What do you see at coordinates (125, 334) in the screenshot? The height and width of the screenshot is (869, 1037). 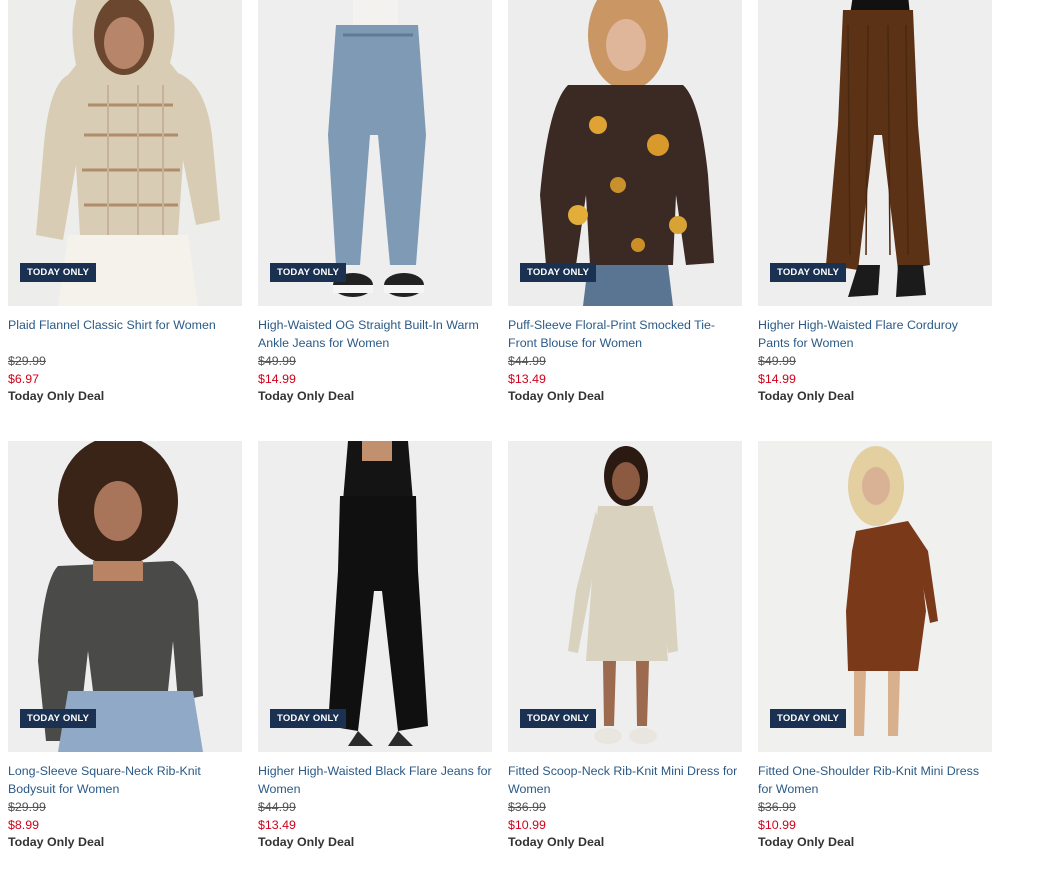 I see `product-name-link: Plaid Flannel Classic Shirt for Women` at bounding box center [125, 334].